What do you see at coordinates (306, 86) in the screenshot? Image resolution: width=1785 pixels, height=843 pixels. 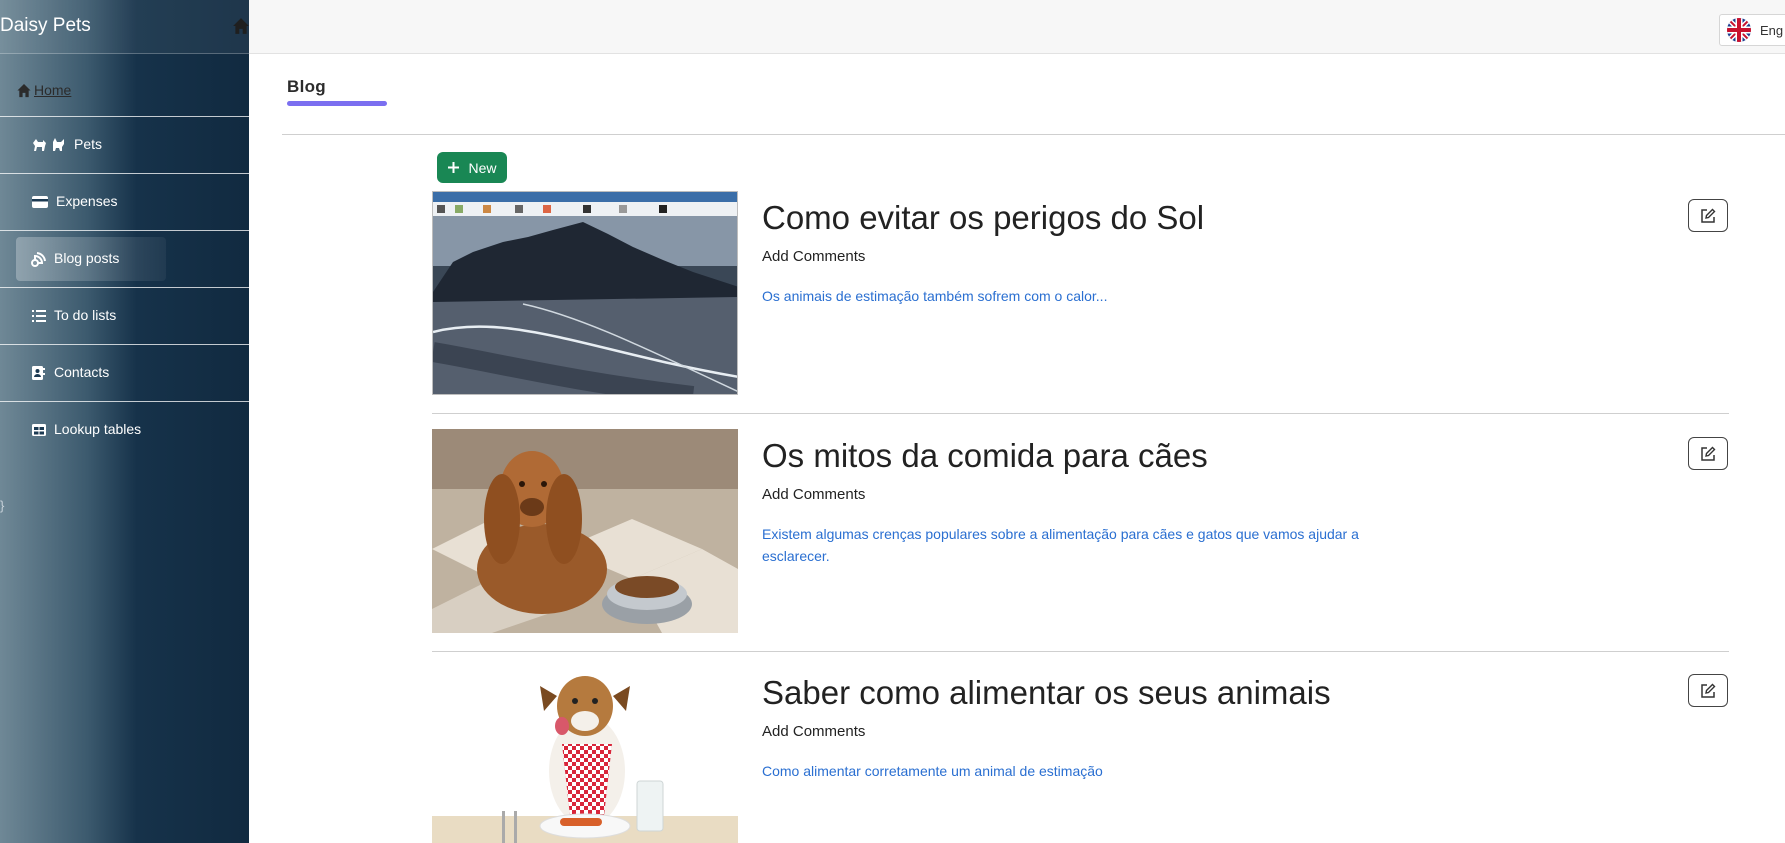 I see `page-title: Blog` at bounding box center [306, 86].